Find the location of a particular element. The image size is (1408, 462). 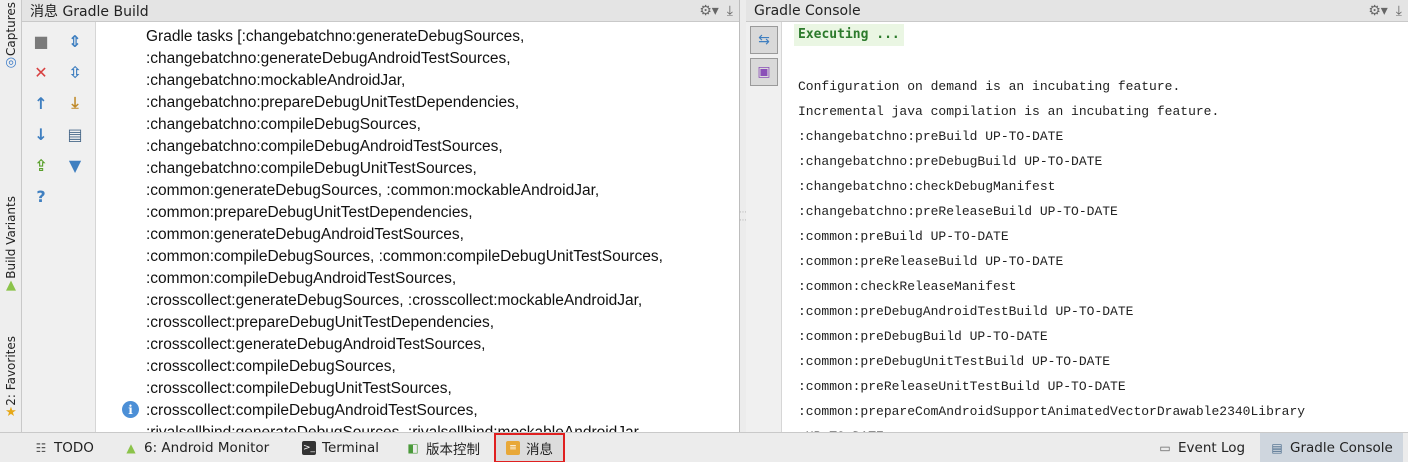

console-panel-title: Gradle Console is located at coordinates (807, 10).